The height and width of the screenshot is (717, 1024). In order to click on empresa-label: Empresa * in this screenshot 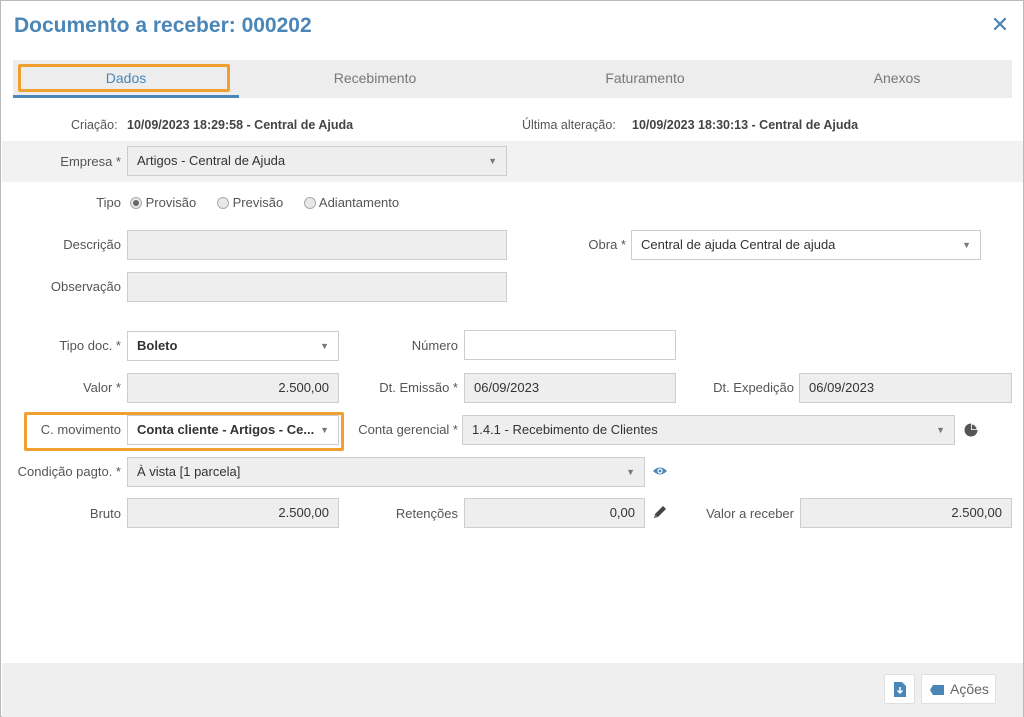, I will do `click(90, 161)`.